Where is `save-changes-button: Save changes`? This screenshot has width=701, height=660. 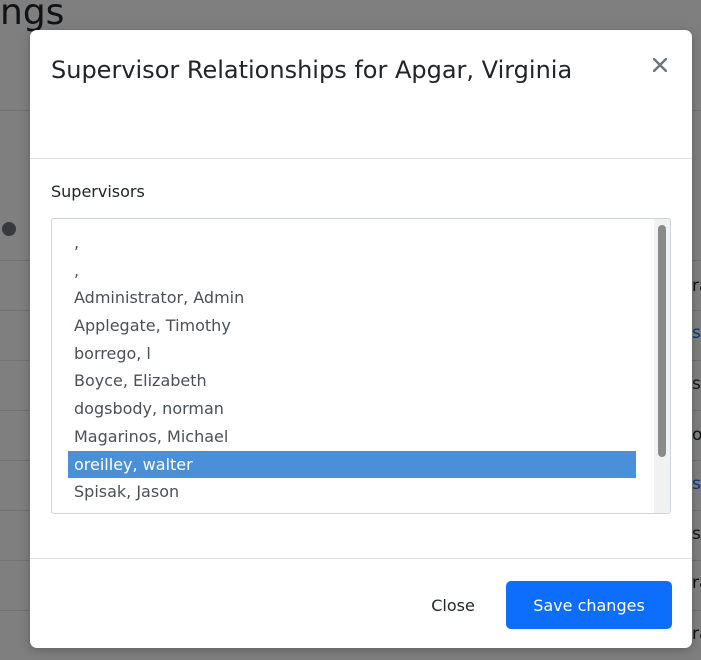
save-changes-button: Save changes is located at coordinates (589, 605).